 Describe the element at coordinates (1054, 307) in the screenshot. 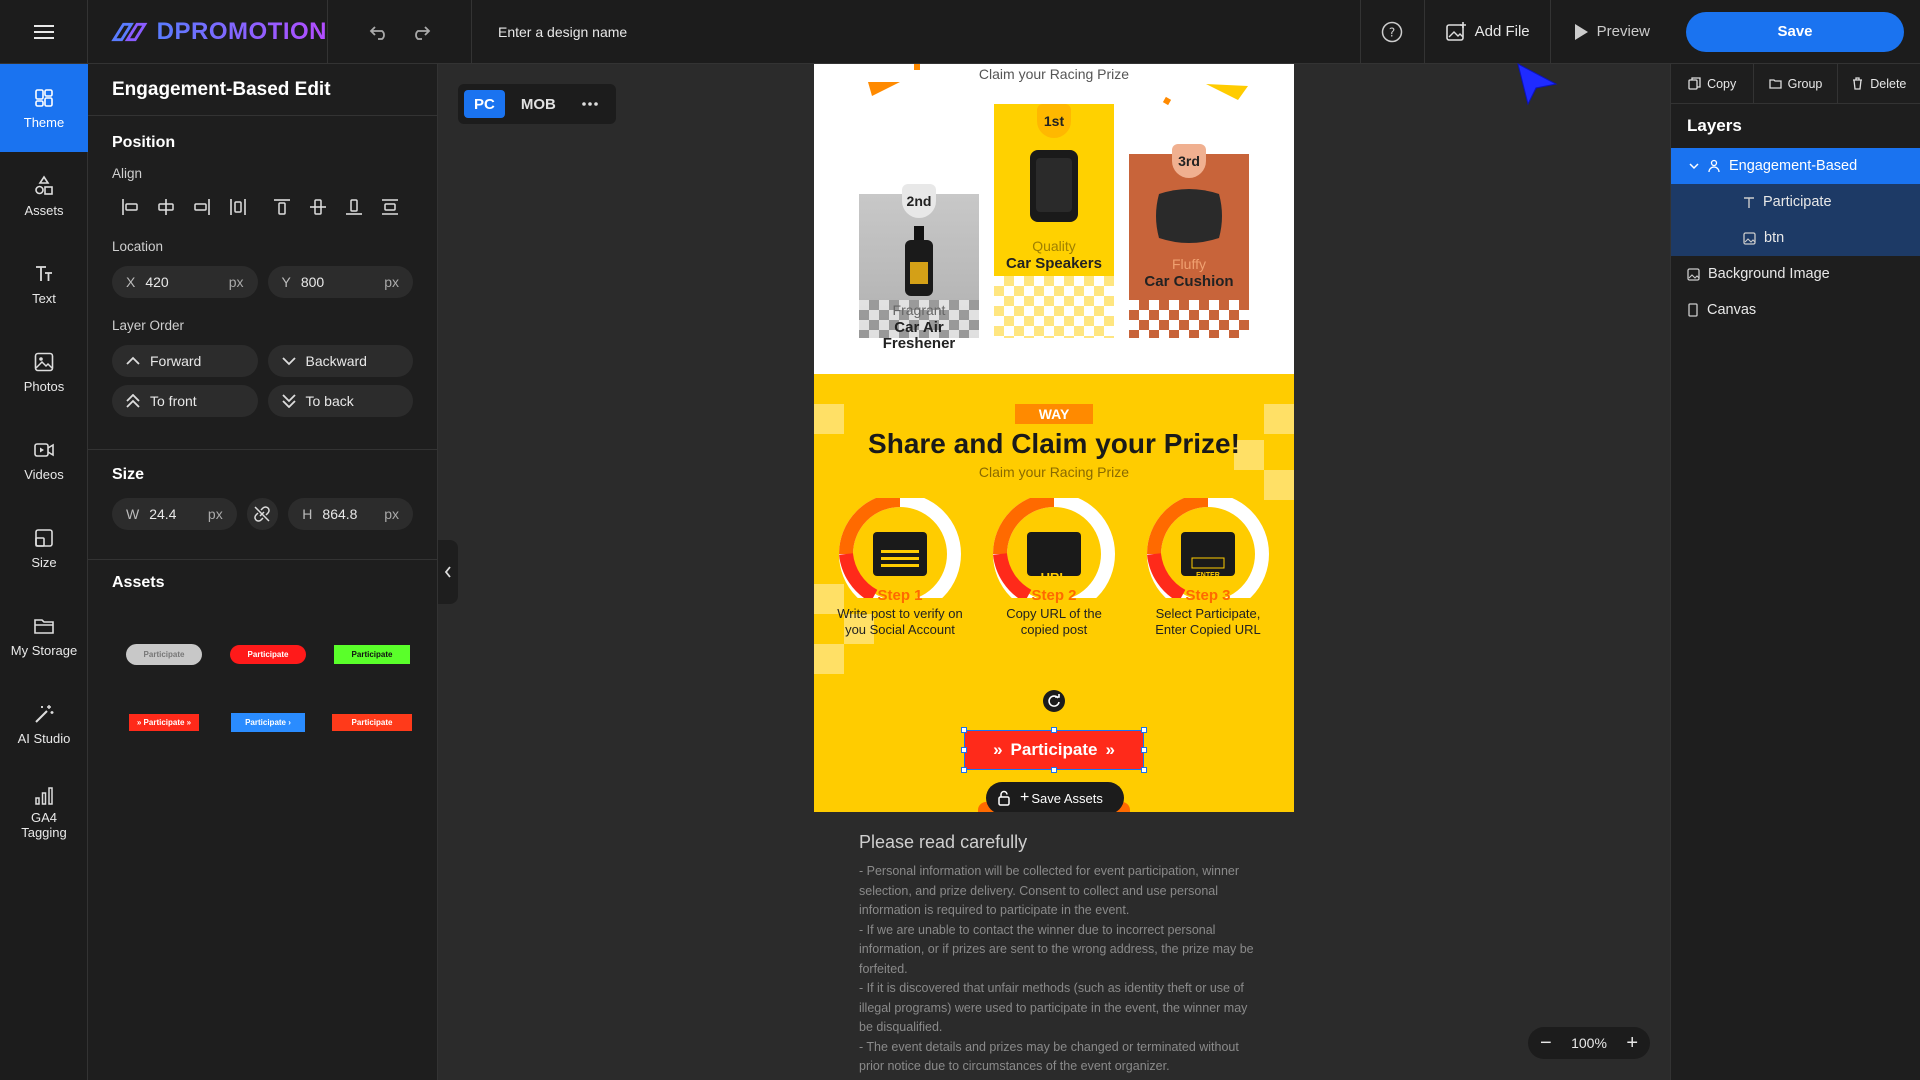

I see `checker-1st` at that location.